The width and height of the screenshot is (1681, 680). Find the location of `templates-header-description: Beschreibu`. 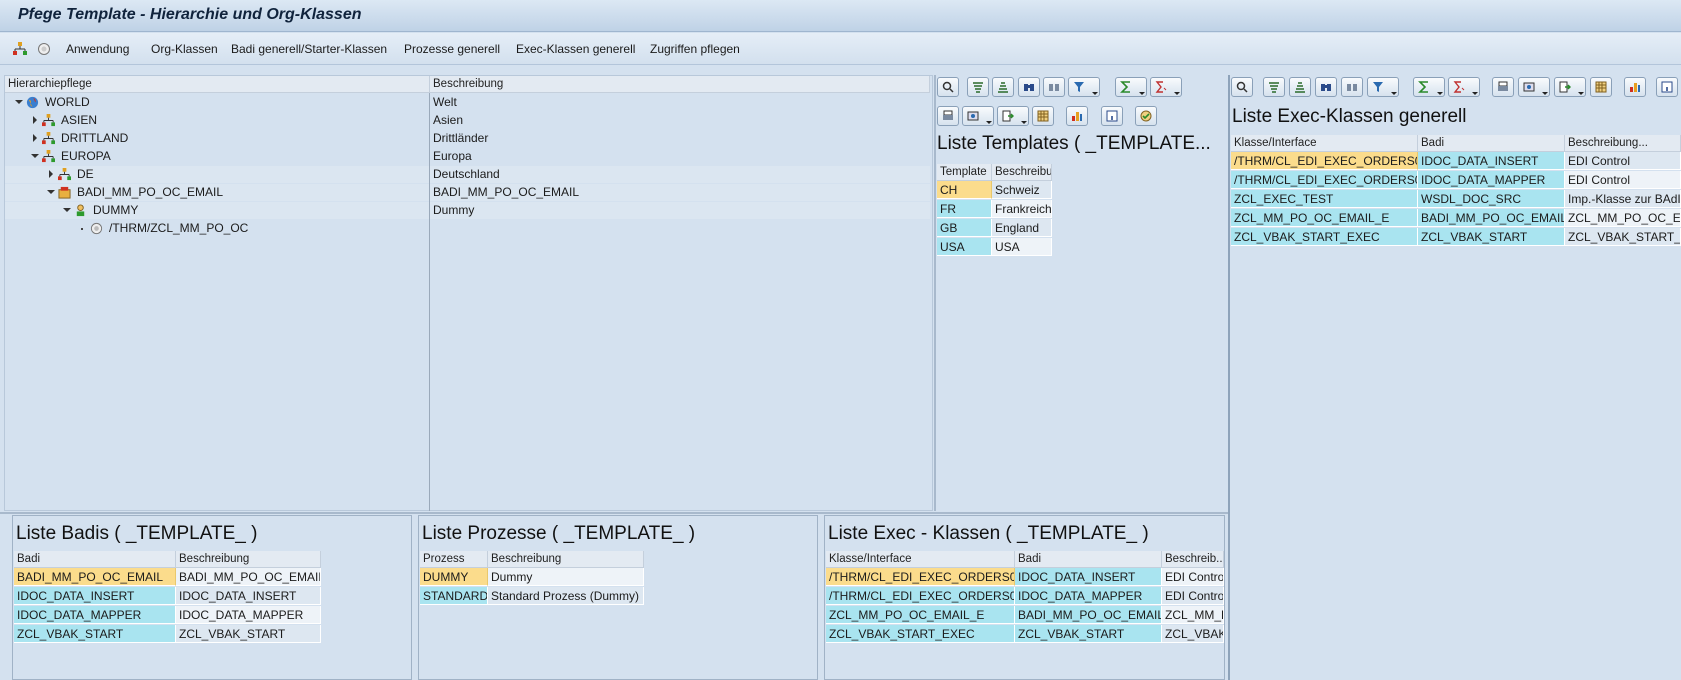

templates-header-description: Beschreibu is located at coordinates (1022, 172).